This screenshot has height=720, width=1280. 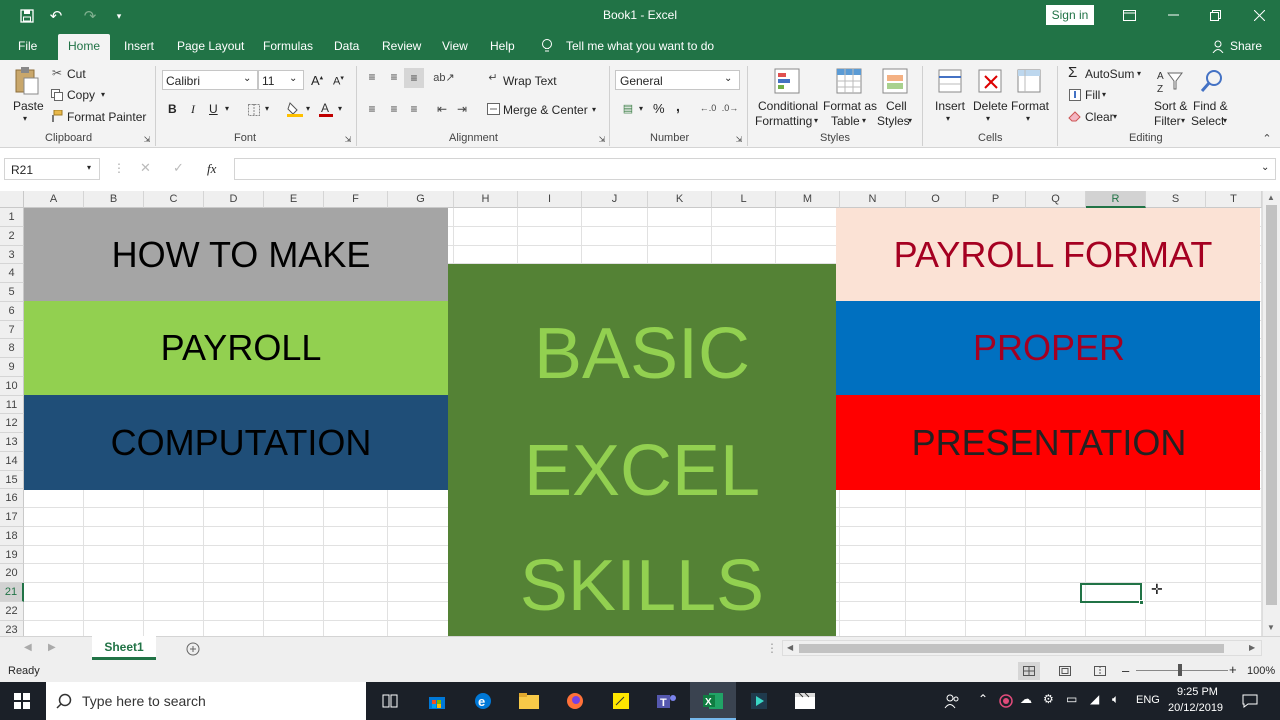 What do you see at coordinates (394, 109) in the screenshot?
I see `center-icon: ≡` at bounding box center [394, 109].